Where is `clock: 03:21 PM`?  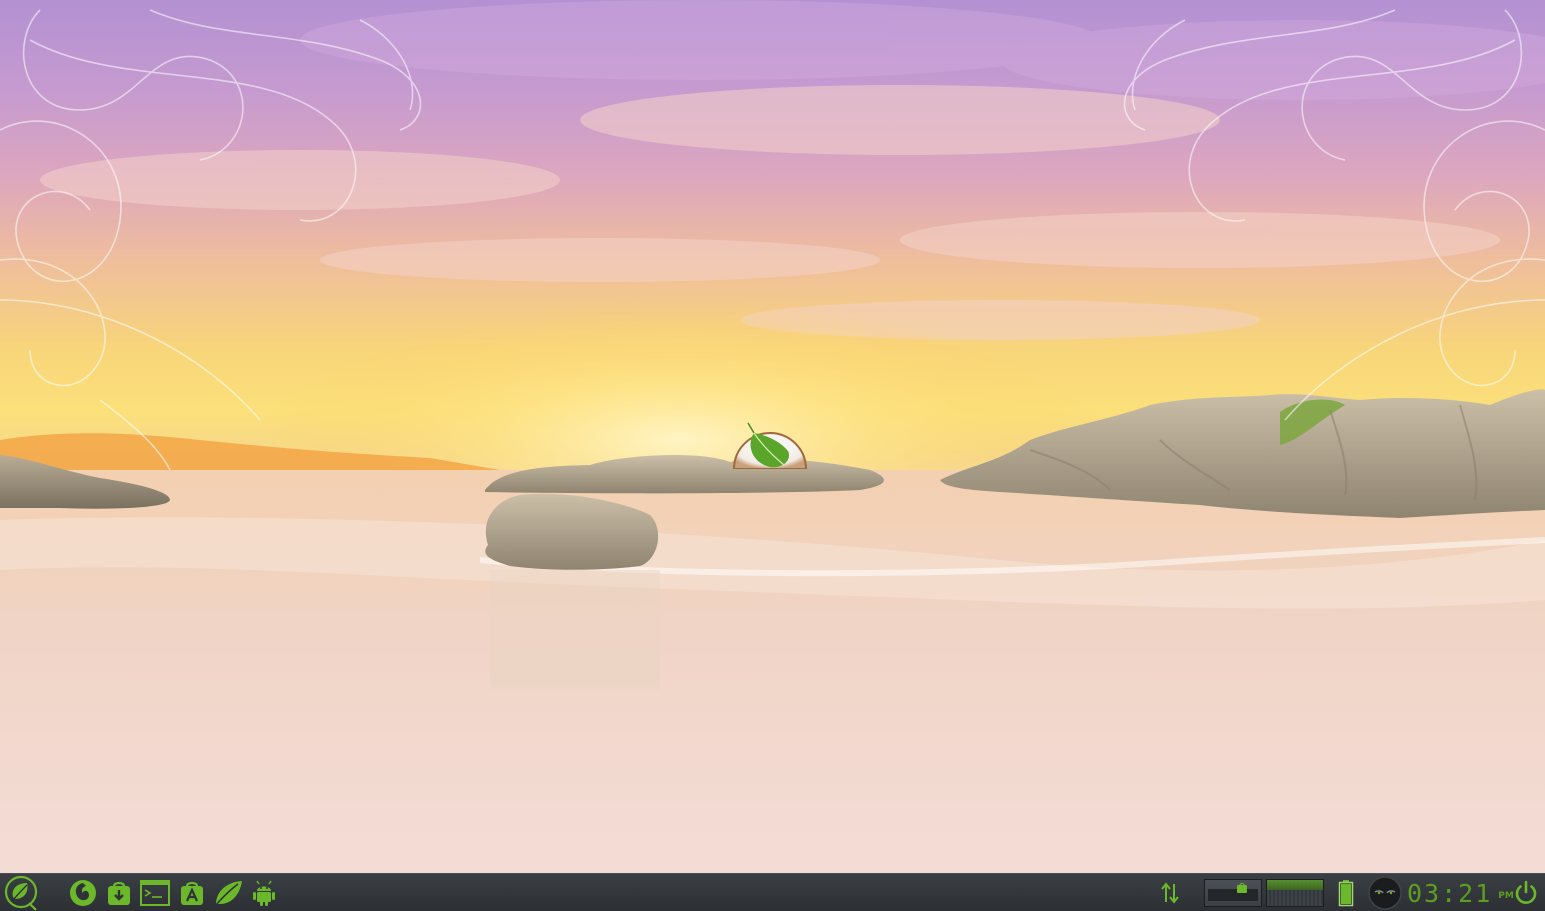 clock: 03:21 PM is located at coordinates (1460, 893).